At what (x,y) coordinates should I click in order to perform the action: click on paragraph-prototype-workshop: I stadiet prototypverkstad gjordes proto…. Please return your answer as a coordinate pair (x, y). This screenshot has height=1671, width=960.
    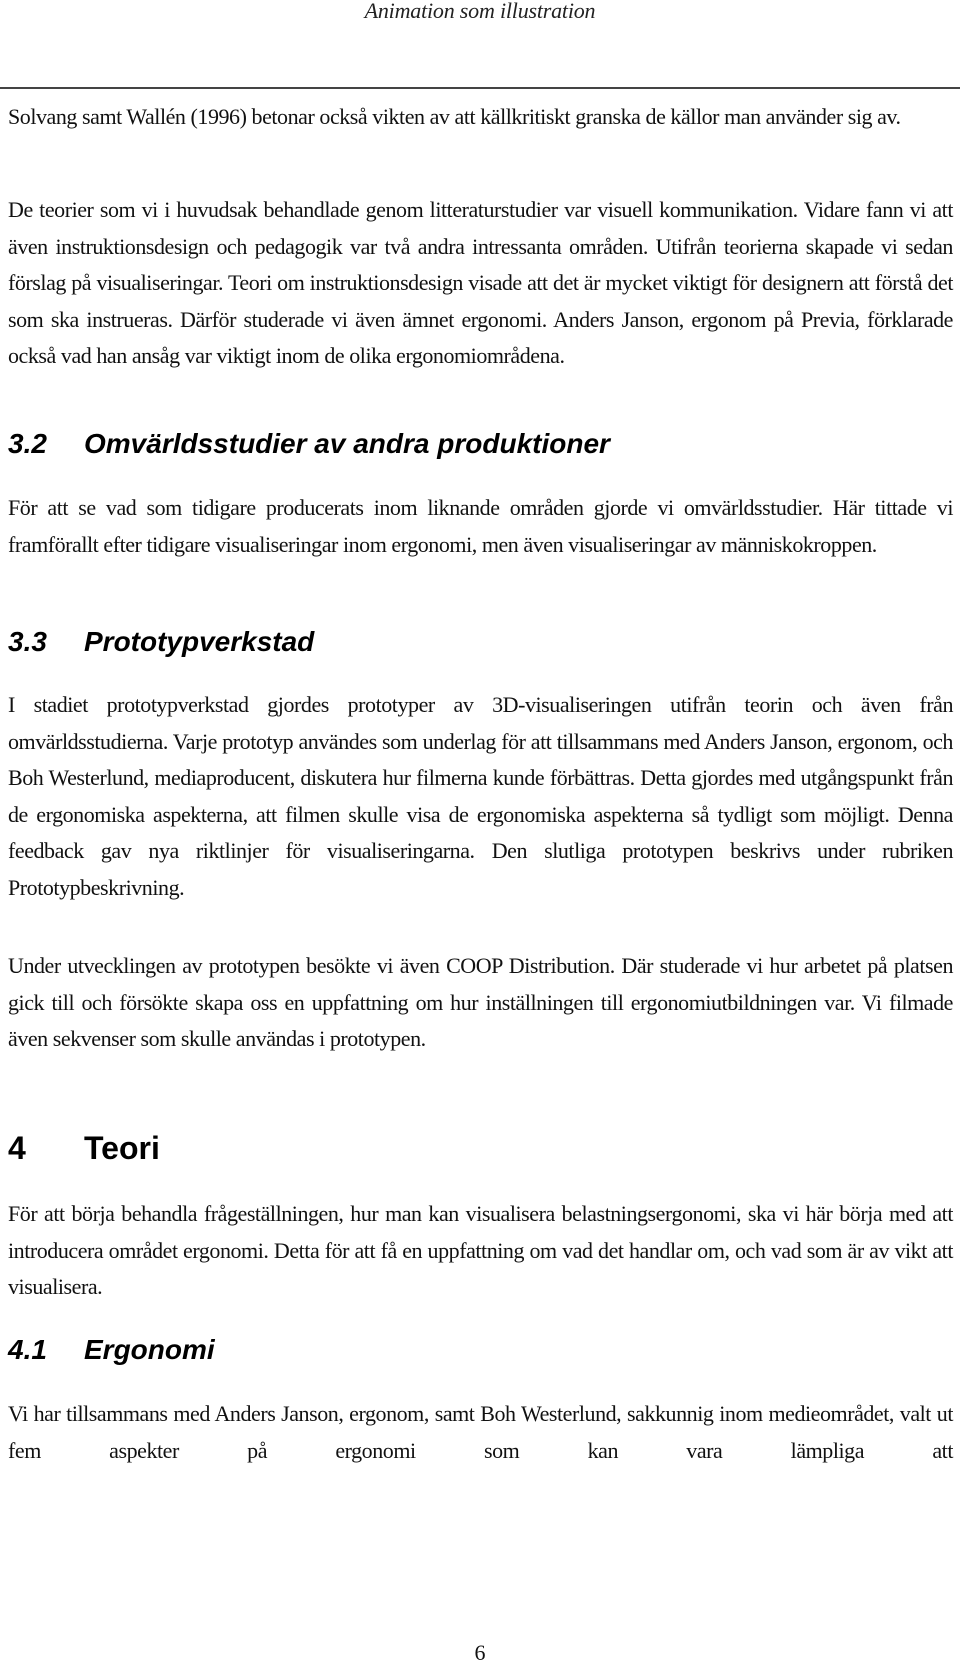
    Looking at the image, I should click on (480, 796).